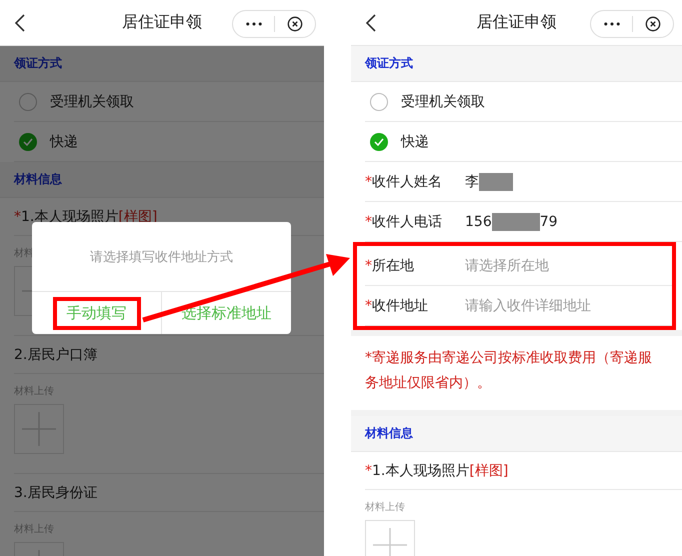 The height and width of the screenshot is (556, 682). I want to click on input-field: 请输入收件详细地址, so click(528, 305).